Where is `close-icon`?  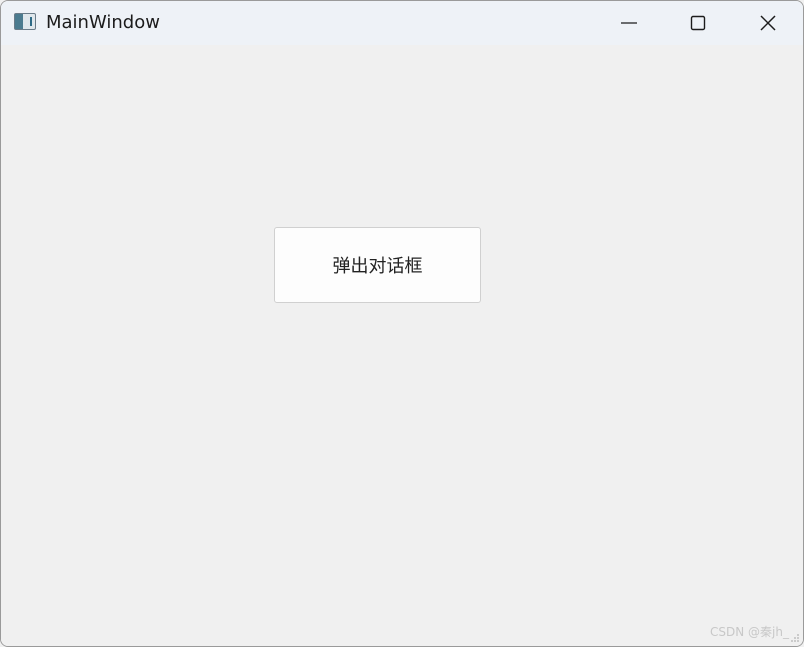
close-icon is located at coordinates (768, 23).